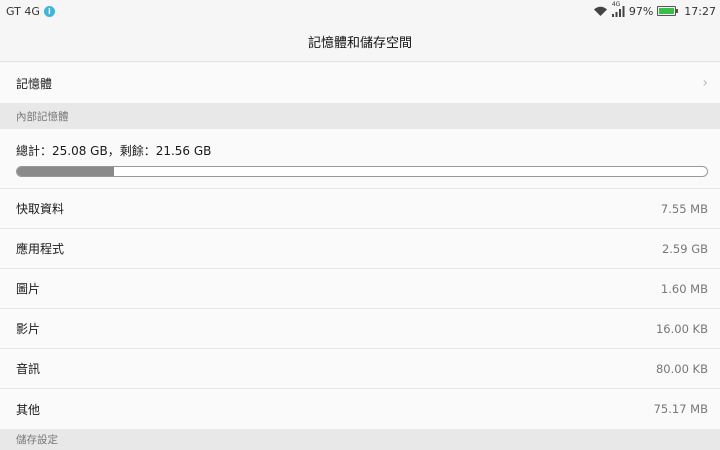  What do you see at coordinates (684, 208) in the screenshot?
I see `storage-item-value: 7.55 MB` at bounding box center [684, 208].